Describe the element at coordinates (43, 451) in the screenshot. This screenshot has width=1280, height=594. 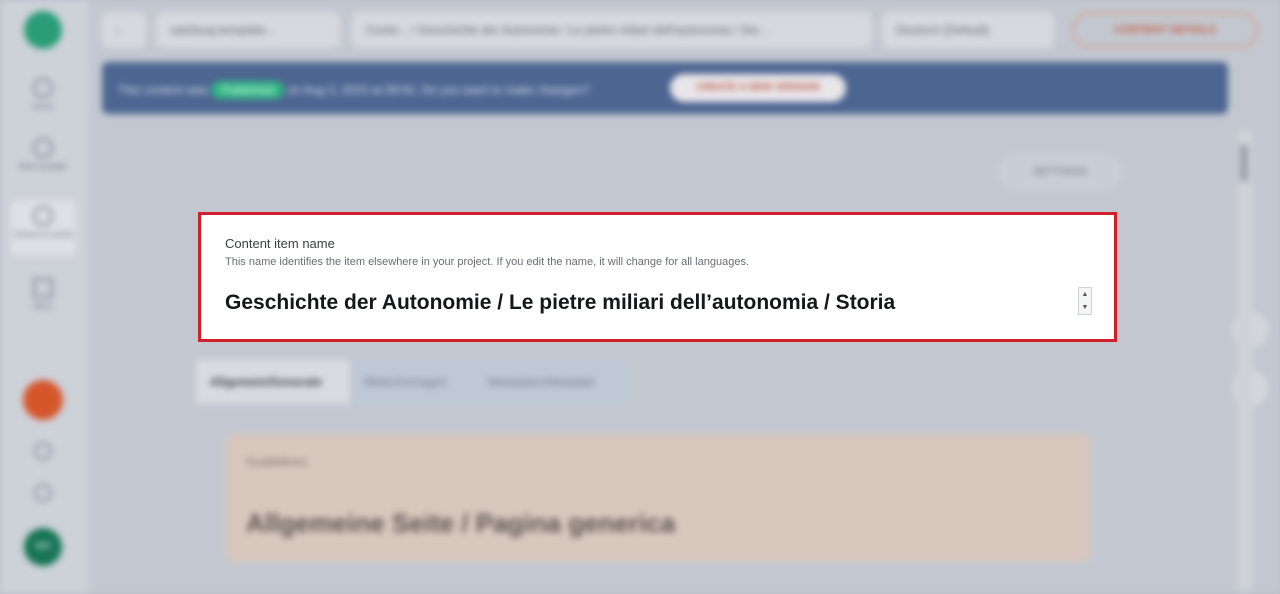
I see `feedback-icon` at that location.